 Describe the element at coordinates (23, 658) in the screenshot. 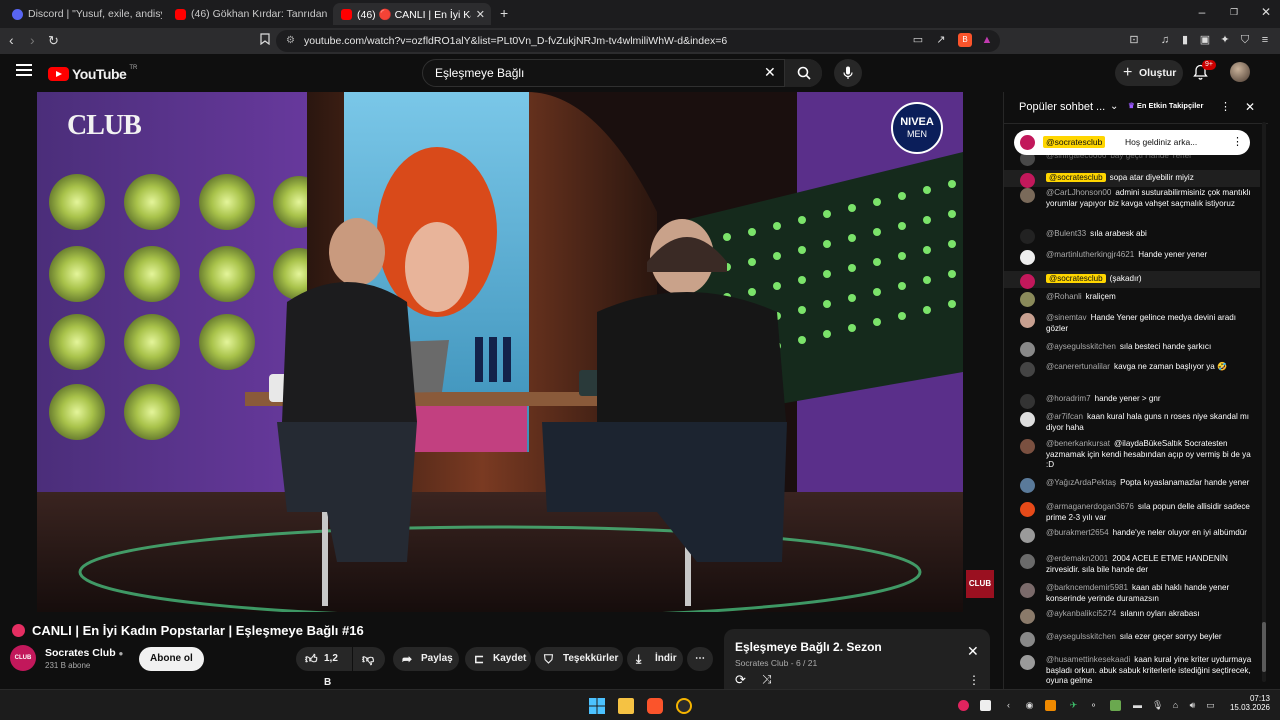

I see `channel-avatar: CLUB` at that location.